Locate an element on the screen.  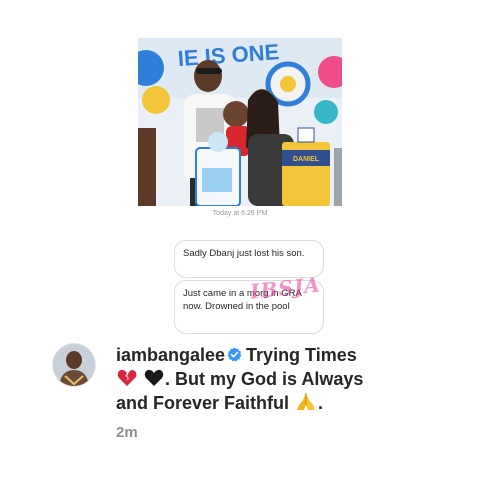
comment-text-line-3: and Forever Faithful is located at coordinates (203, 403).